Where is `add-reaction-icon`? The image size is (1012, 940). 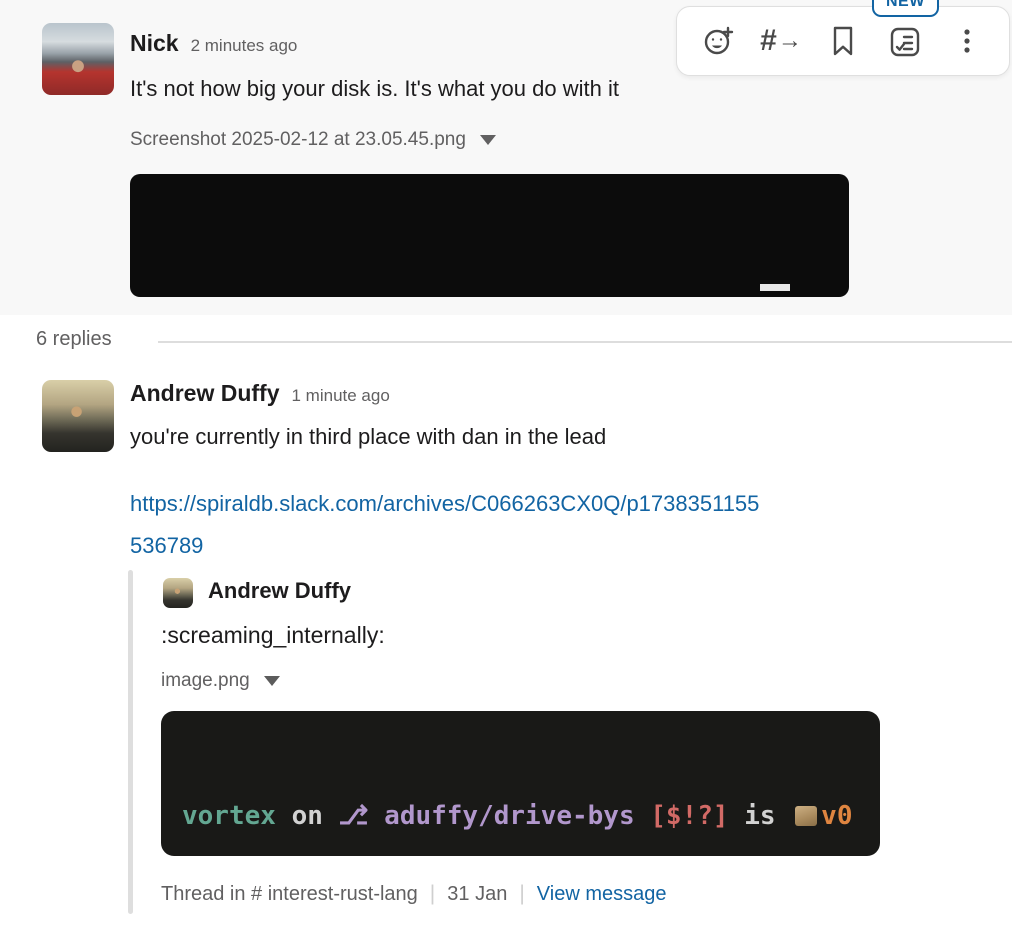
add-reaction-icon is located at coordinates (719, 41).